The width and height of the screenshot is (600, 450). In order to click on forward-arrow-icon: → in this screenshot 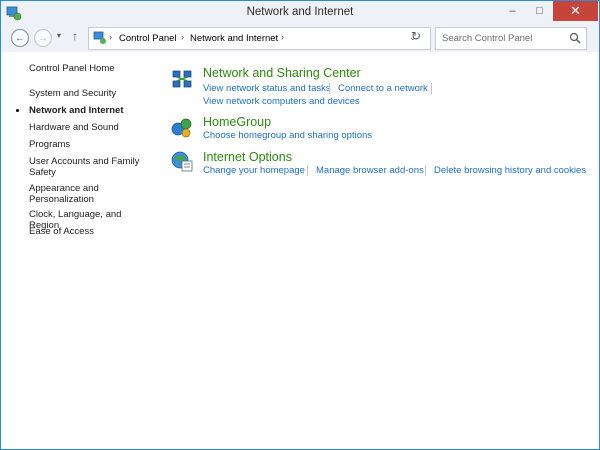, I will do `click(43, 38)`.